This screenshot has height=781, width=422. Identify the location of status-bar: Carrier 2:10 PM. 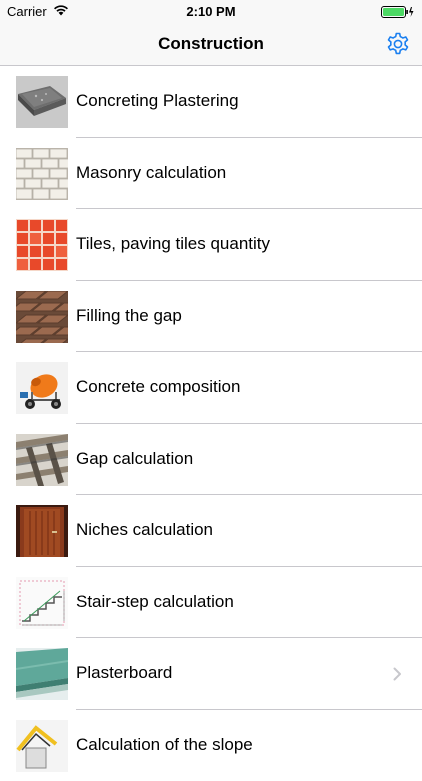
(211, 12).